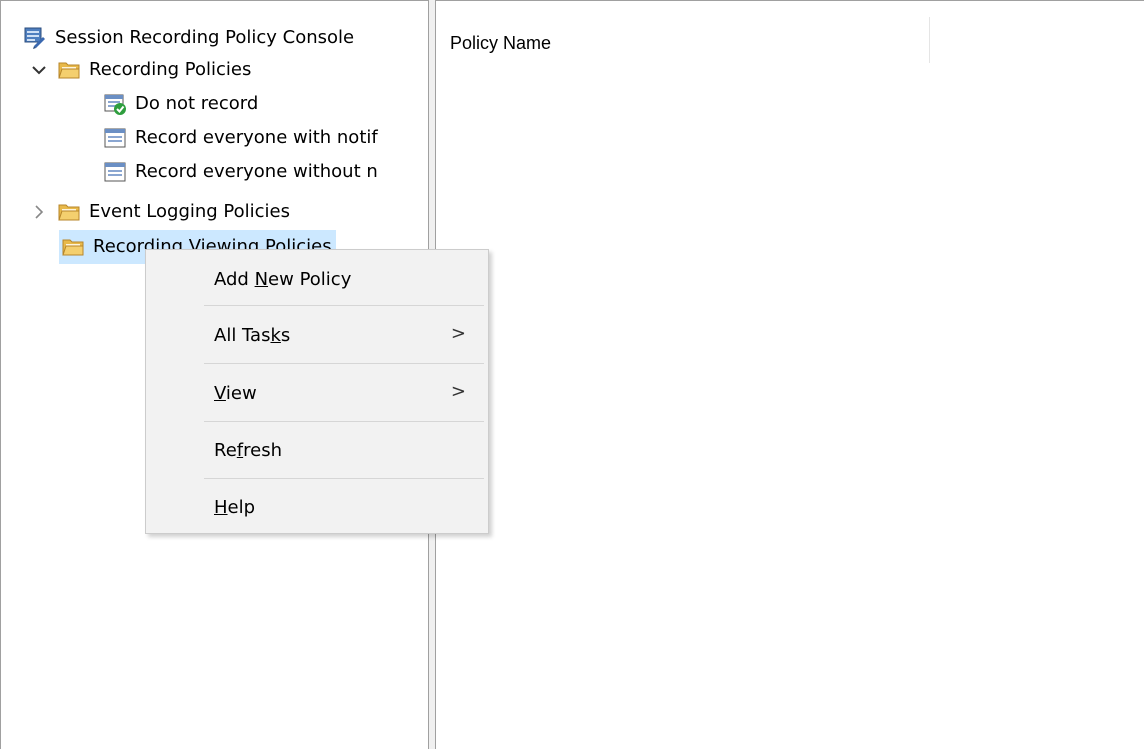 The image size is (1144, 749). Describe the element at coordinates (205, 37) in the screenshot. I see `tree-root-label: Session Recording Policy Console` at that location.